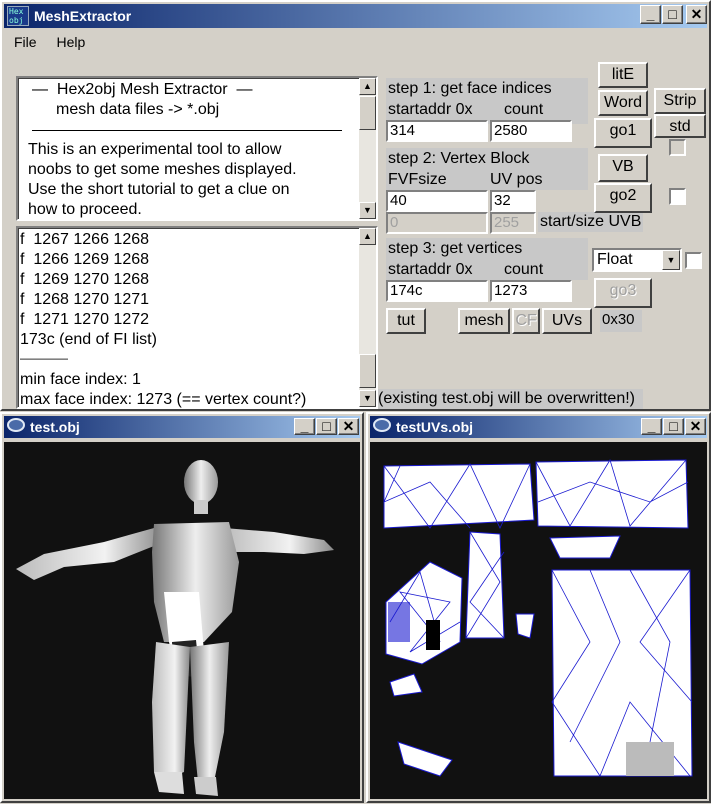 Image resolution: width=711 pixels, height=804 pixels. I want to click on lite-button: litE, so click(623, 75).